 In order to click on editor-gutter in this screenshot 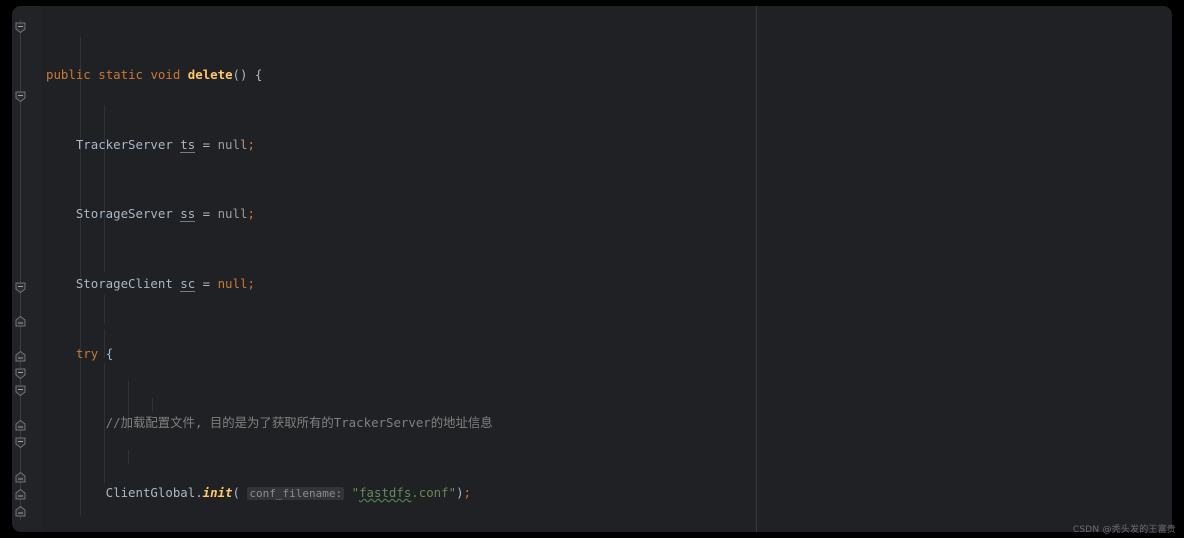, I will do `click(27, 269)`.